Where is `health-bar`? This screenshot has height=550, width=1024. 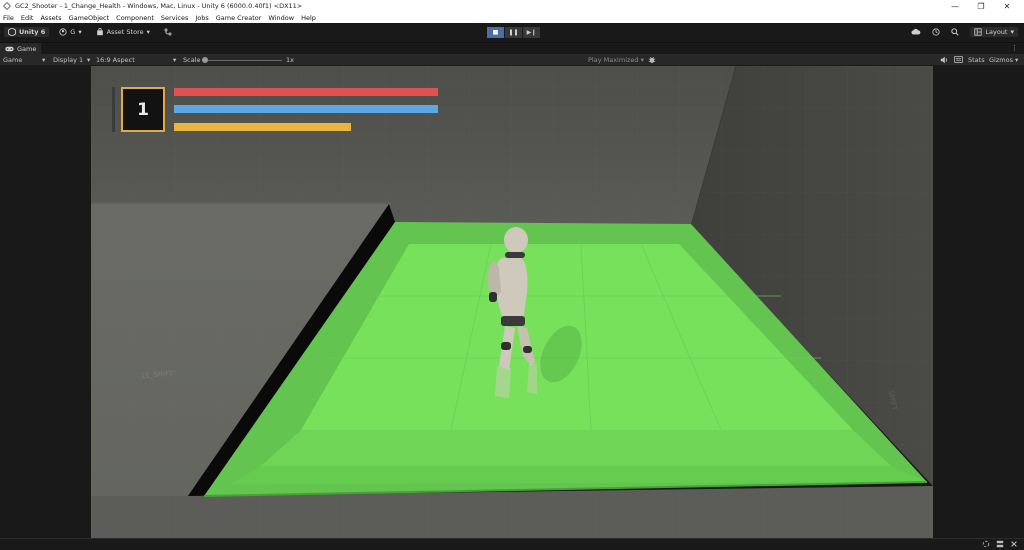
health-bar is located at coordinates (306, 92).